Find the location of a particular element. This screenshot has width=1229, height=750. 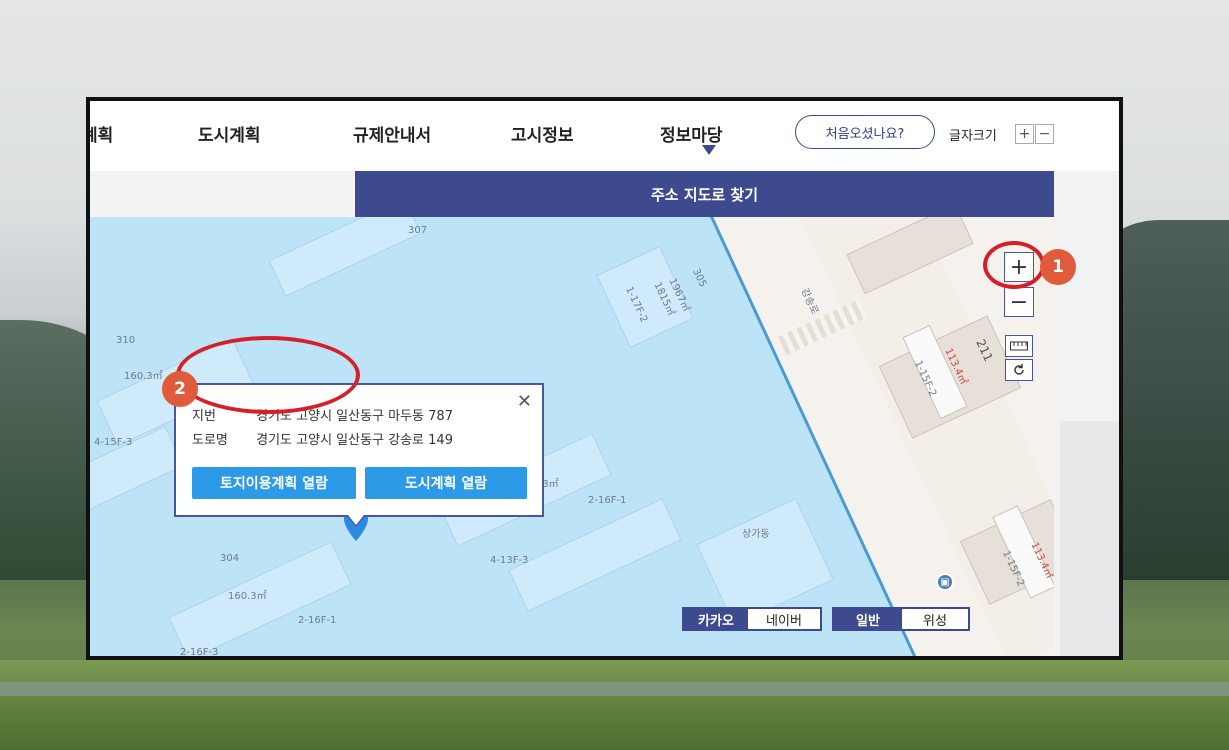

annotation-circle-land-use is located at coordinates (268, 375).